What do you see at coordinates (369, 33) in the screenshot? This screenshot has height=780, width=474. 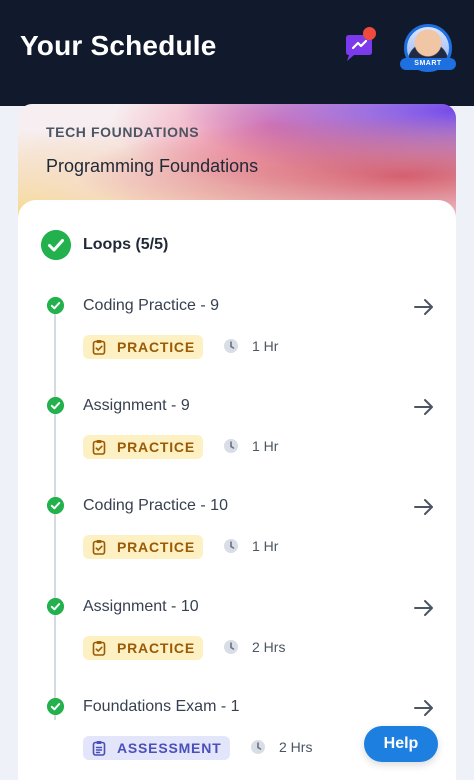 I see `notification-dot` at bounding box center [369, 33].